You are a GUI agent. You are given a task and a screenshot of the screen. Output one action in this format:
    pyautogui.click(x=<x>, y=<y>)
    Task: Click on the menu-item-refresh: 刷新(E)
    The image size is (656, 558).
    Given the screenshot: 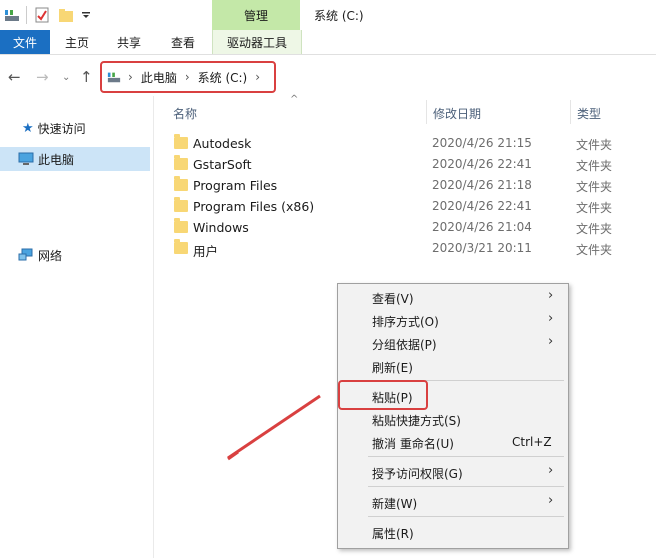 What is the action you would take?
    pyautogui.click(x=453, y=366)
    